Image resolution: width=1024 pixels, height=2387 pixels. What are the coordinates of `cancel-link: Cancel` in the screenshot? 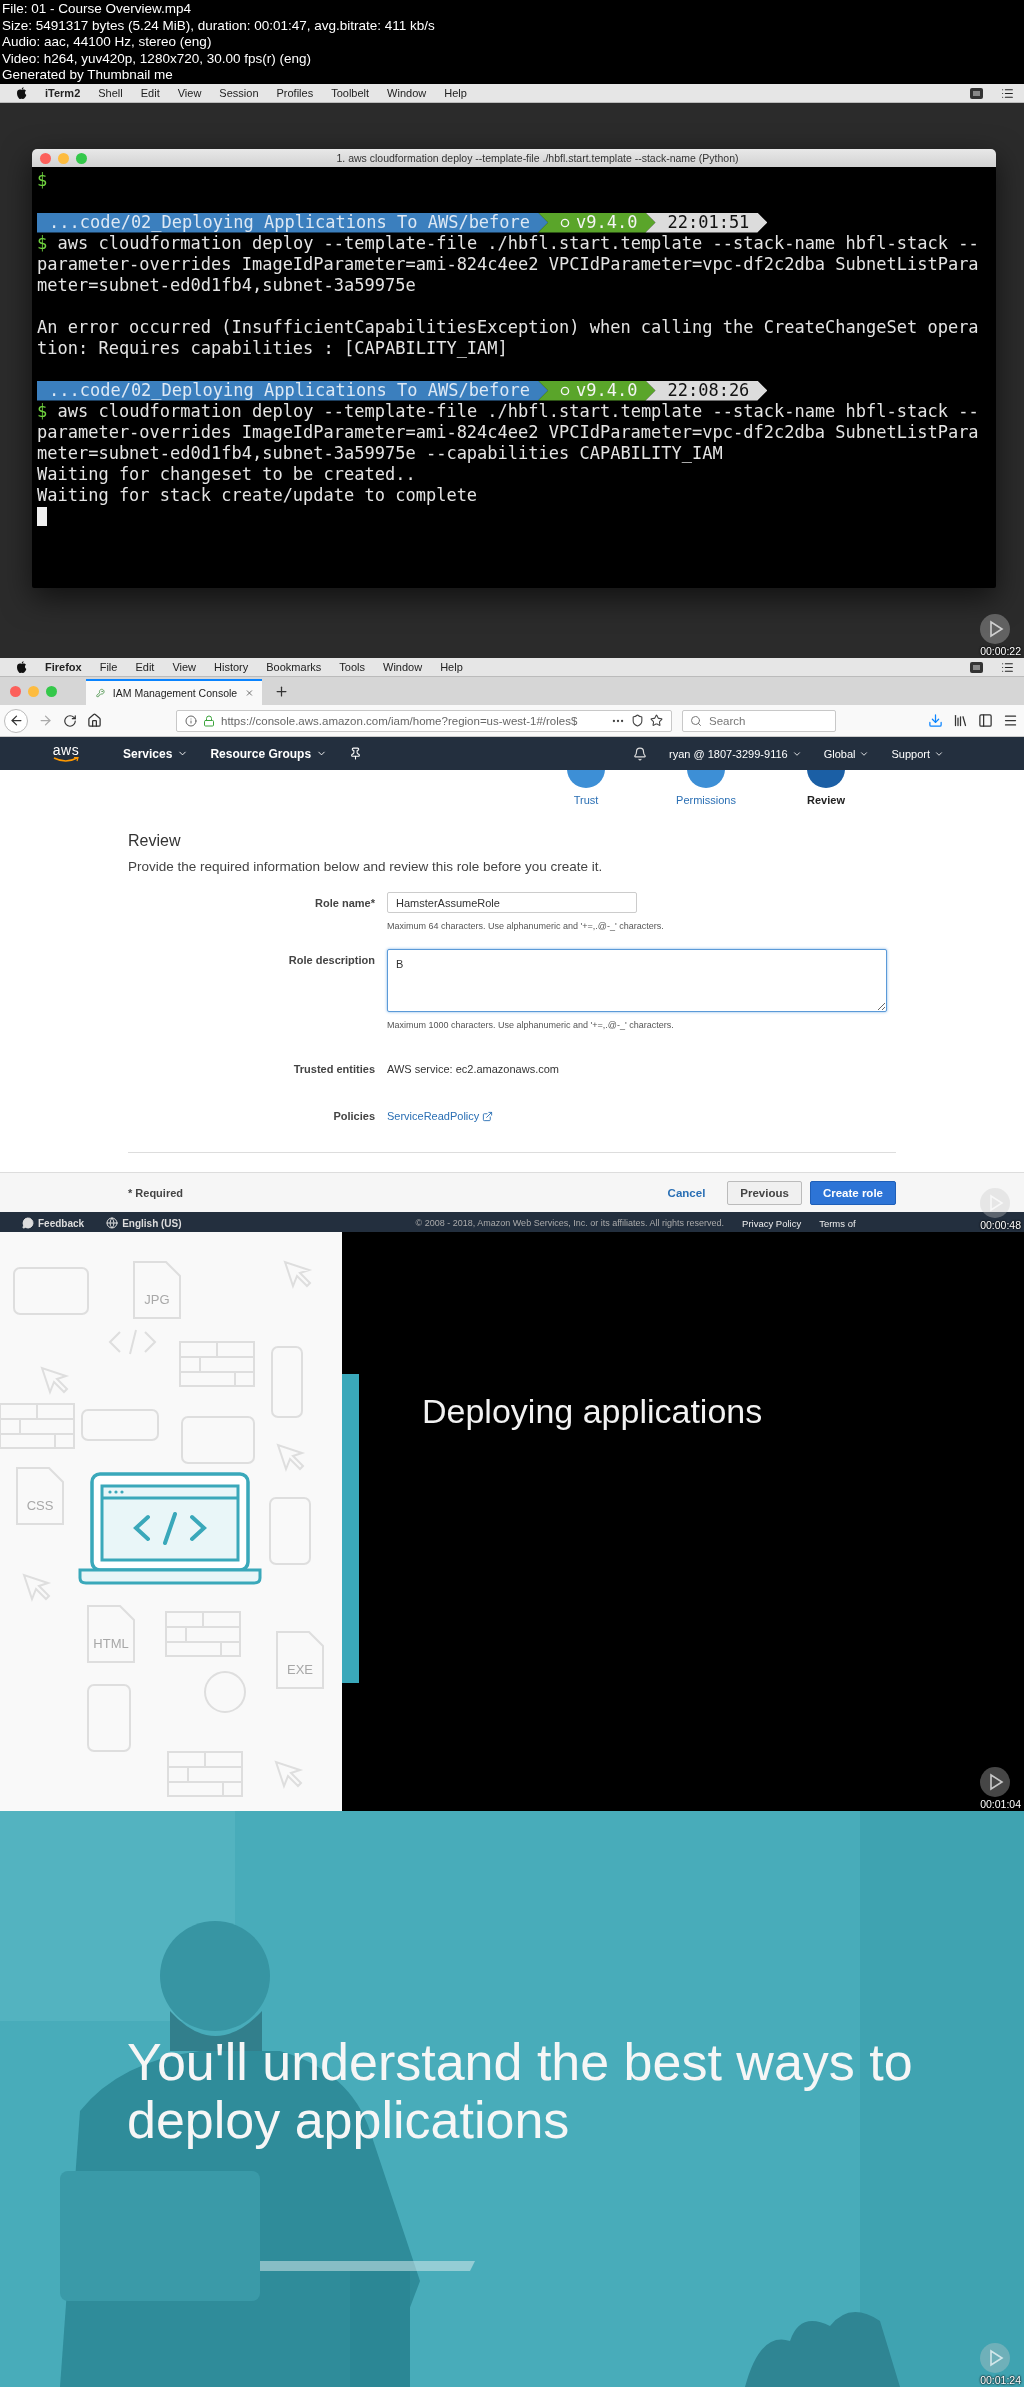 It's located at (686, 1192).